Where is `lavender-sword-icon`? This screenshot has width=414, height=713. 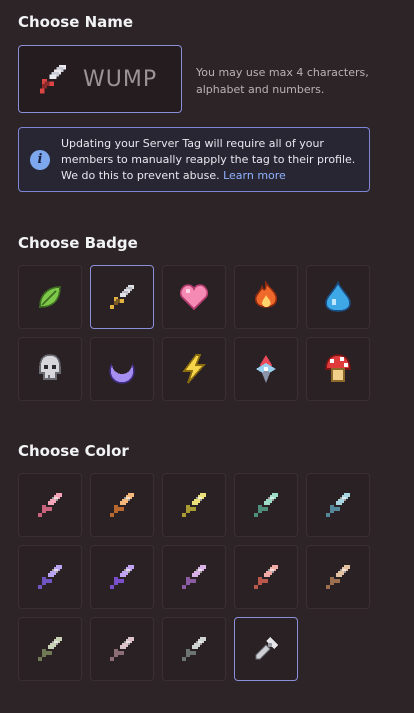
lavender-sword-icon is located at coordinates (50, 577).